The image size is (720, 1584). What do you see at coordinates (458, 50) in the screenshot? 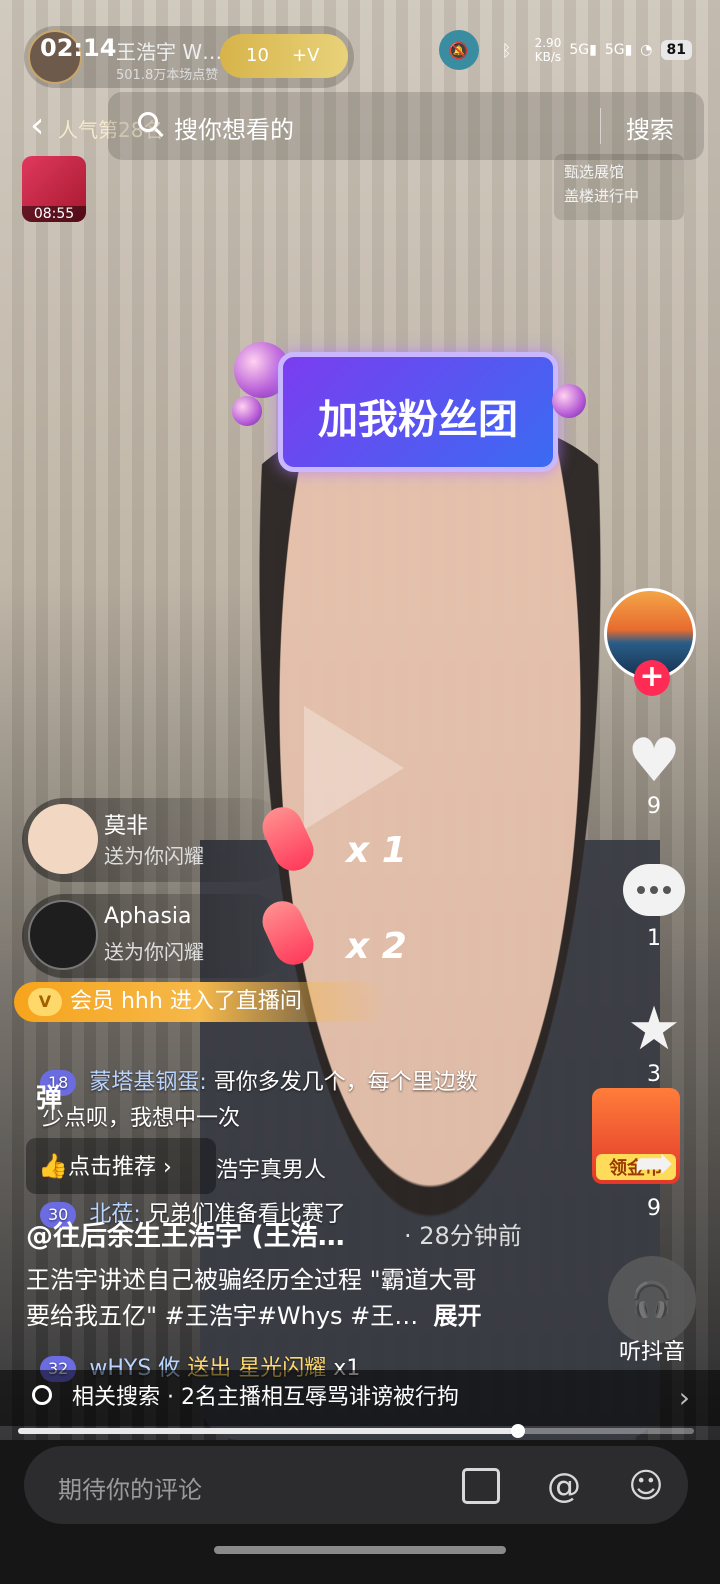
I see `bell-off-icon: 🔕` at bounding box center [458, 50].